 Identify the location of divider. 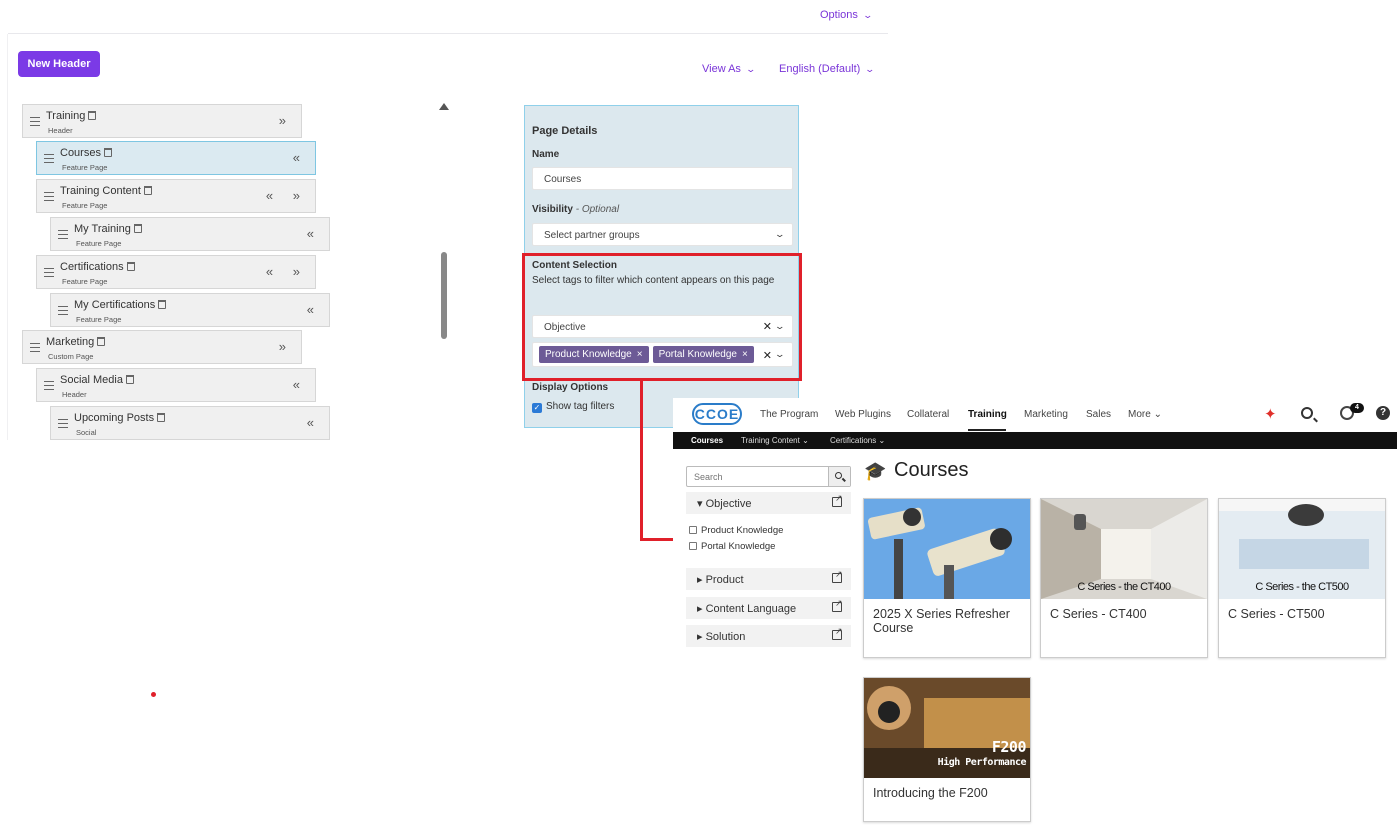
(448, 33).